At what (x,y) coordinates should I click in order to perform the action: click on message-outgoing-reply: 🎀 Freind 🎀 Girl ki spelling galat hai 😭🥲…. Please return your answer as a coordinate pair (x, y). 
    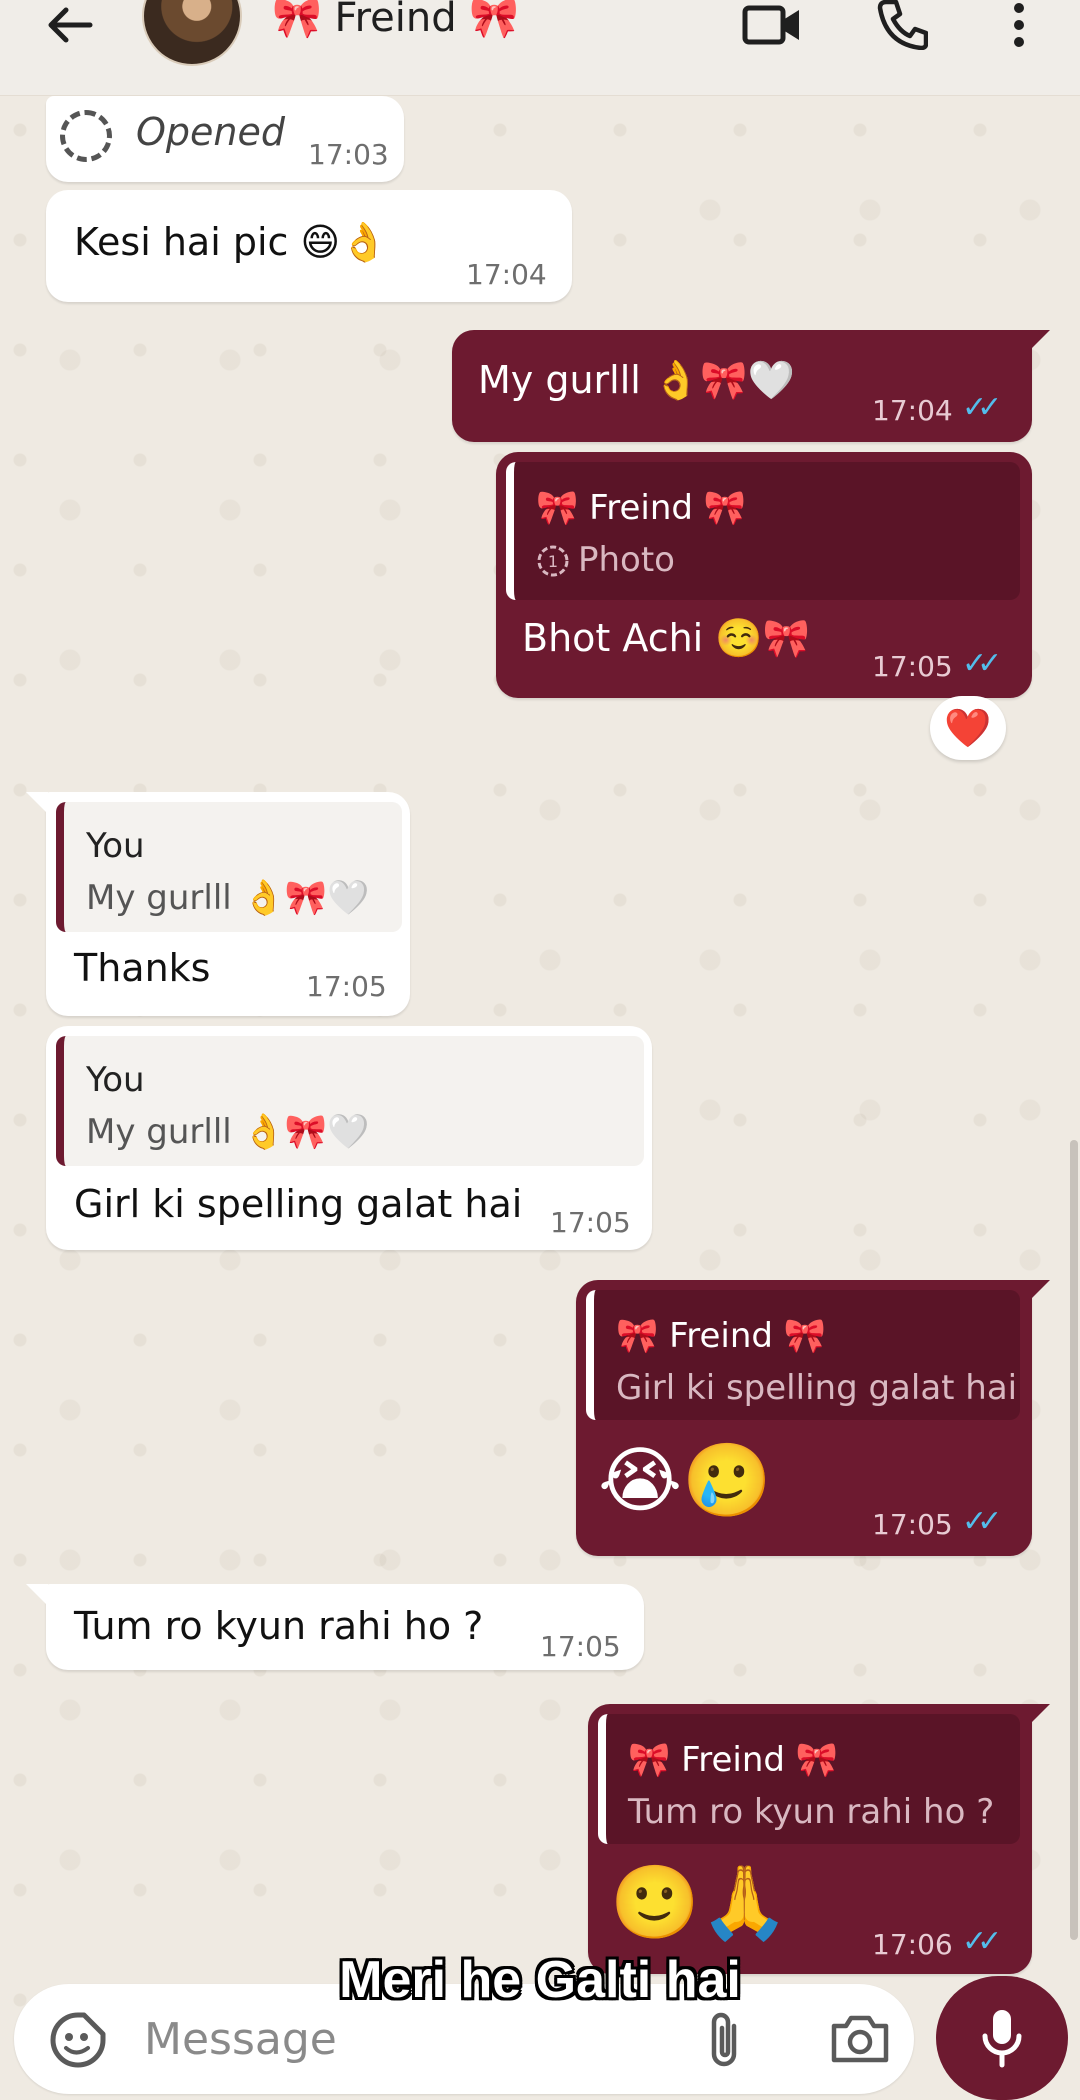
    Looking at the image, I should click on (804, 1418).